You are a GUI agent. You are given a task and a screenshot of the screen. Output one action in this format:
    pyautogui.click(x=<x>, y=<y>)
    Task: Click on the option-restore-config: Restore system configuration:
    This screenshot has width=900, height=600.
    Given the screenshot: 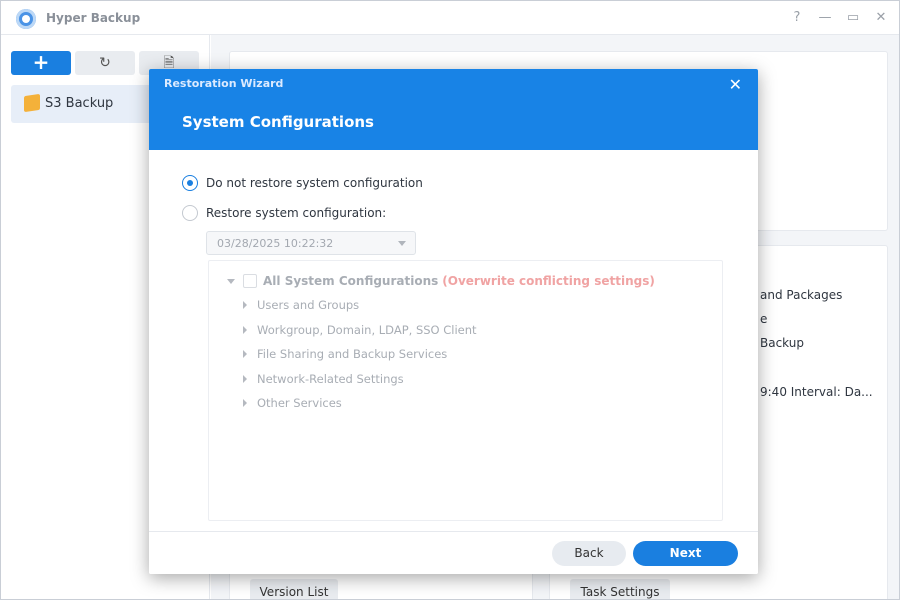 What is the action you would take?
    pyautogui.click(x=284, y=213)
    